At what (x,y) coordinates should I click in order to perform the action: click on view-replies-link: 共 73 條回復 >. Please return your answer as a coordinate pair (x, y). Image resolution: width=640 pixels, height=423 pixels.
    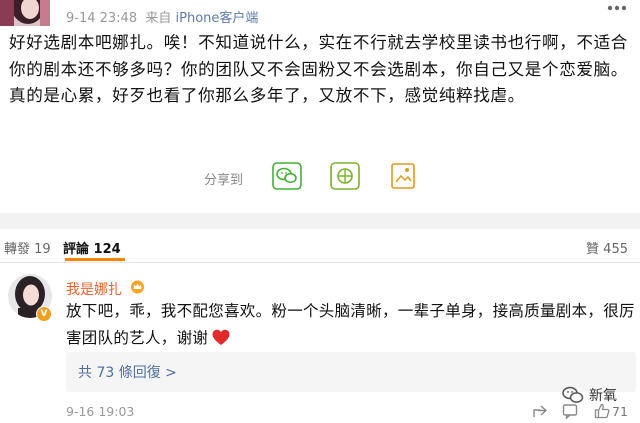
    Looking at the image, I should click on (127, 372).